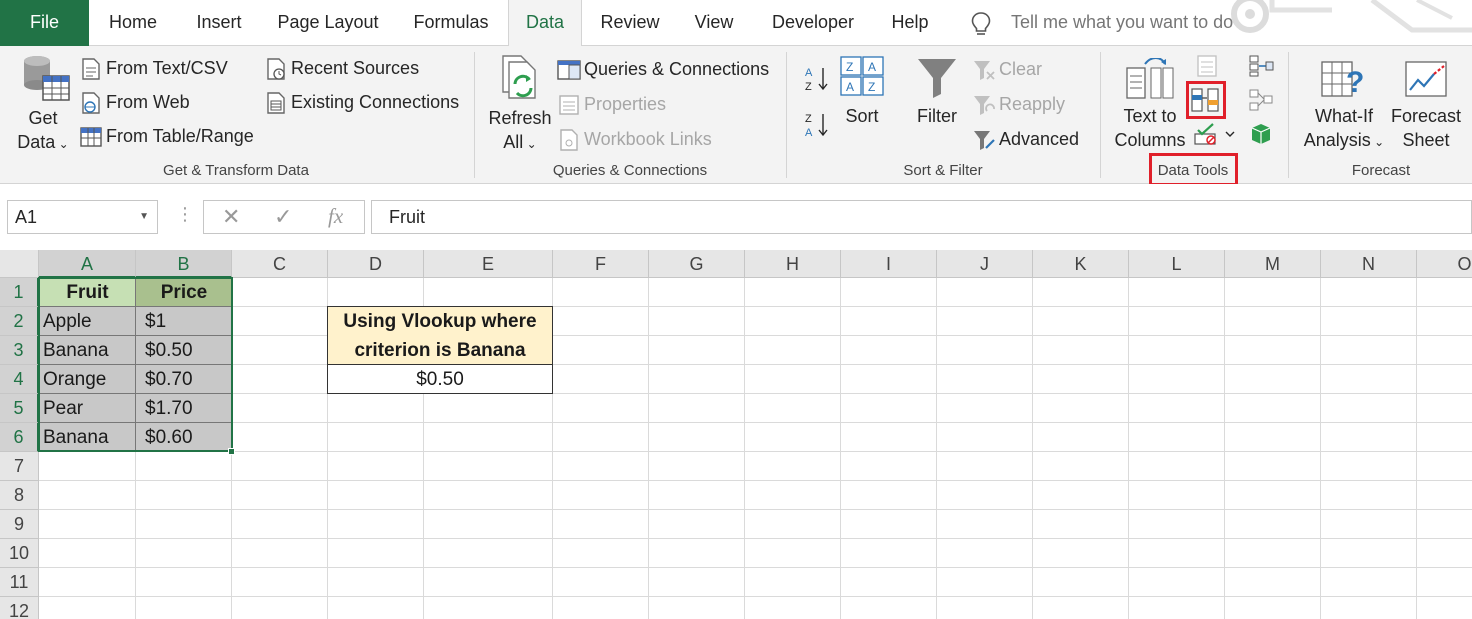 This screenshot has height=619, width=1472. Describe the element at coordinates (1261, 102) in the screenshot. I see `relationships-button` at that location.